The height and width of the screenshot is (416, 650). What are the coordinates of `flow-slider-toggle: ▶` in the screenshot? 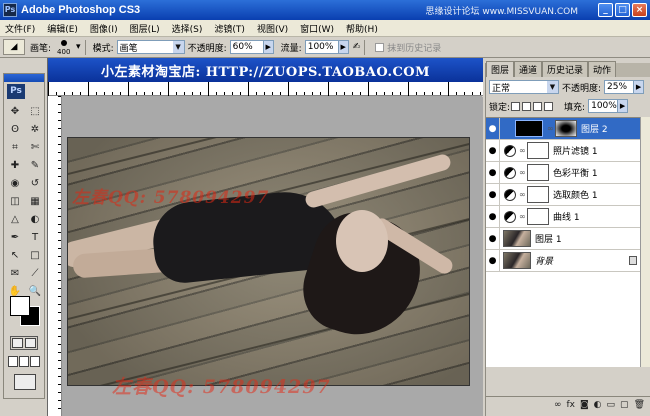 It's located at (343, 47).